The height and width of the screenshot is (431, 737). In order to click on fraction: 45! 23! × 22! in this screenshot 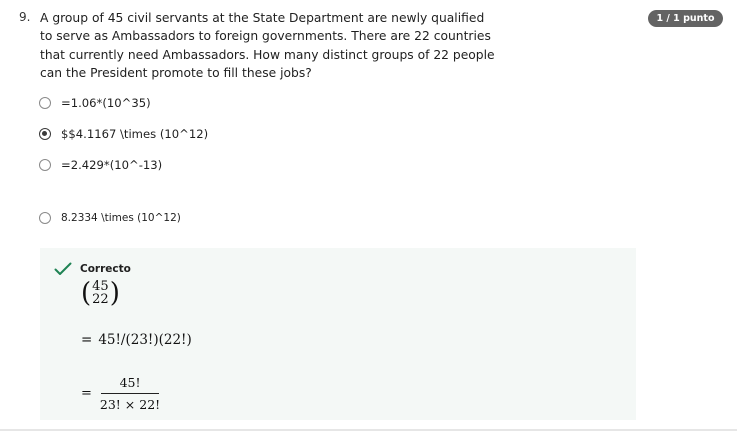, I will do `click(130, 393)`.